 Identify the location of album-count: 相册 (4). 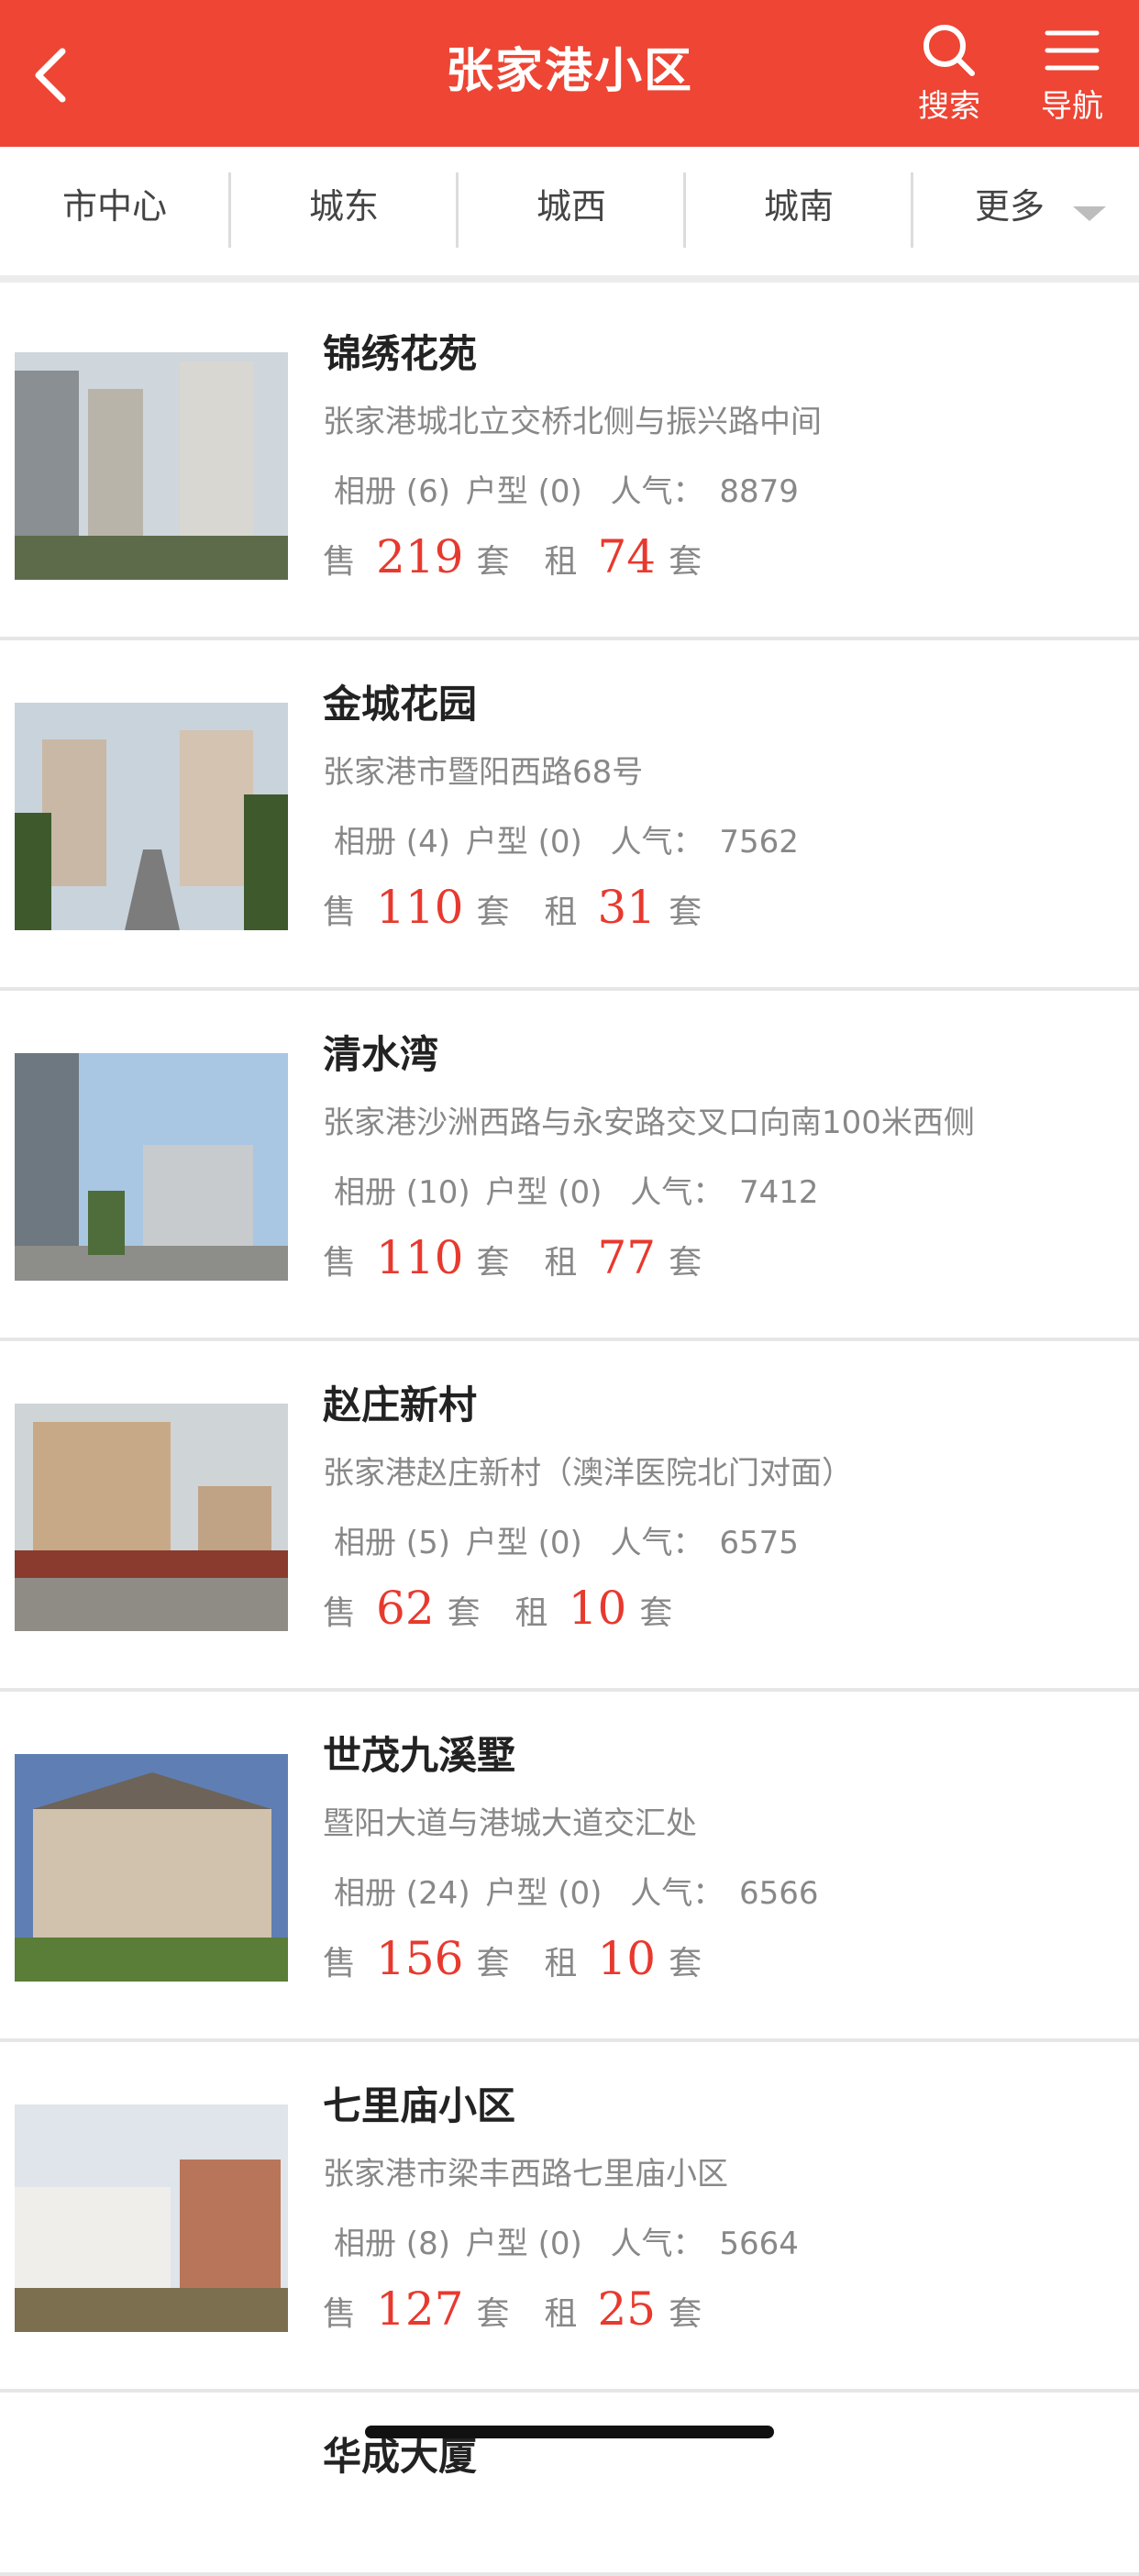
(392, 842).